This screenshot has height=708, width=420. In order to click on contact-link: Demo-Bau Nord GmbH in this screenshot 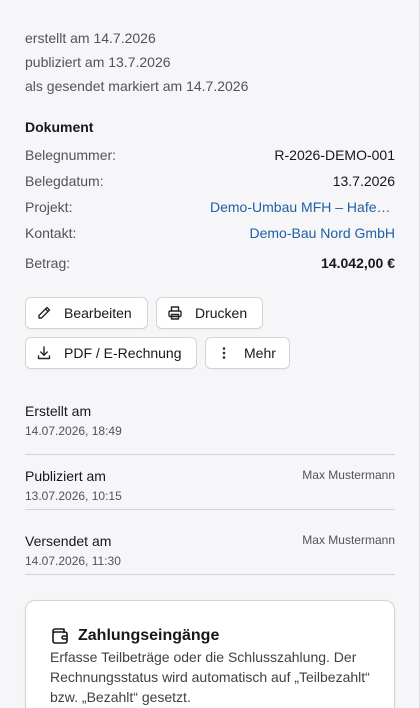, I will do `click(323, 233)`.